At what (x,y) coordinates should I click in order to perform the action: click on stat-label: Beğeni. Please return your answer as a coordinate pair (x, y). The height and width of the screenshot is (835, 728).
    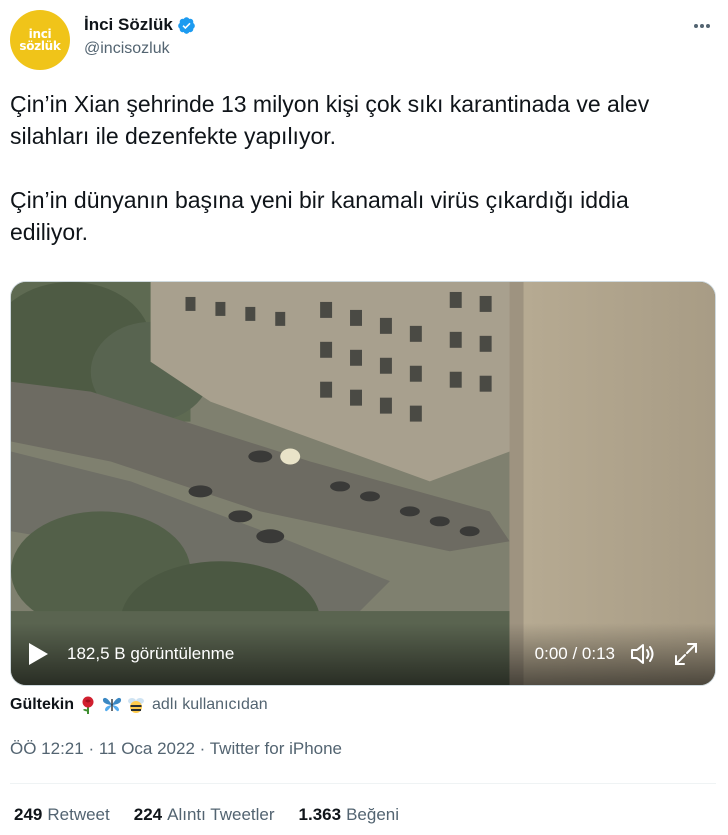
    Looking at the image, I should click on (373, 814).